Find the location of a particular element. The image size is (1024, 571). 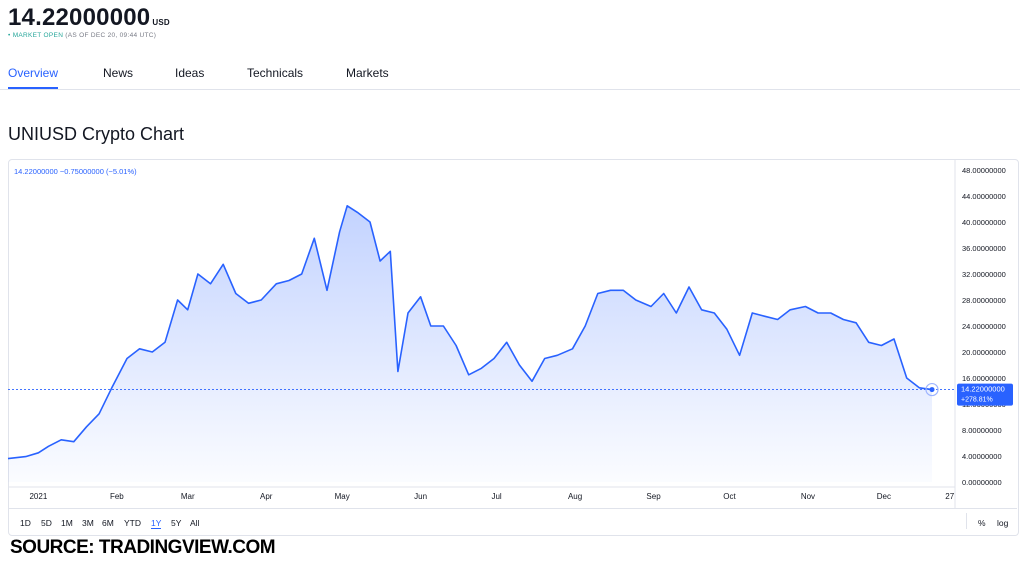

x-tick-label: Sep is located at coordinates (653, 496).